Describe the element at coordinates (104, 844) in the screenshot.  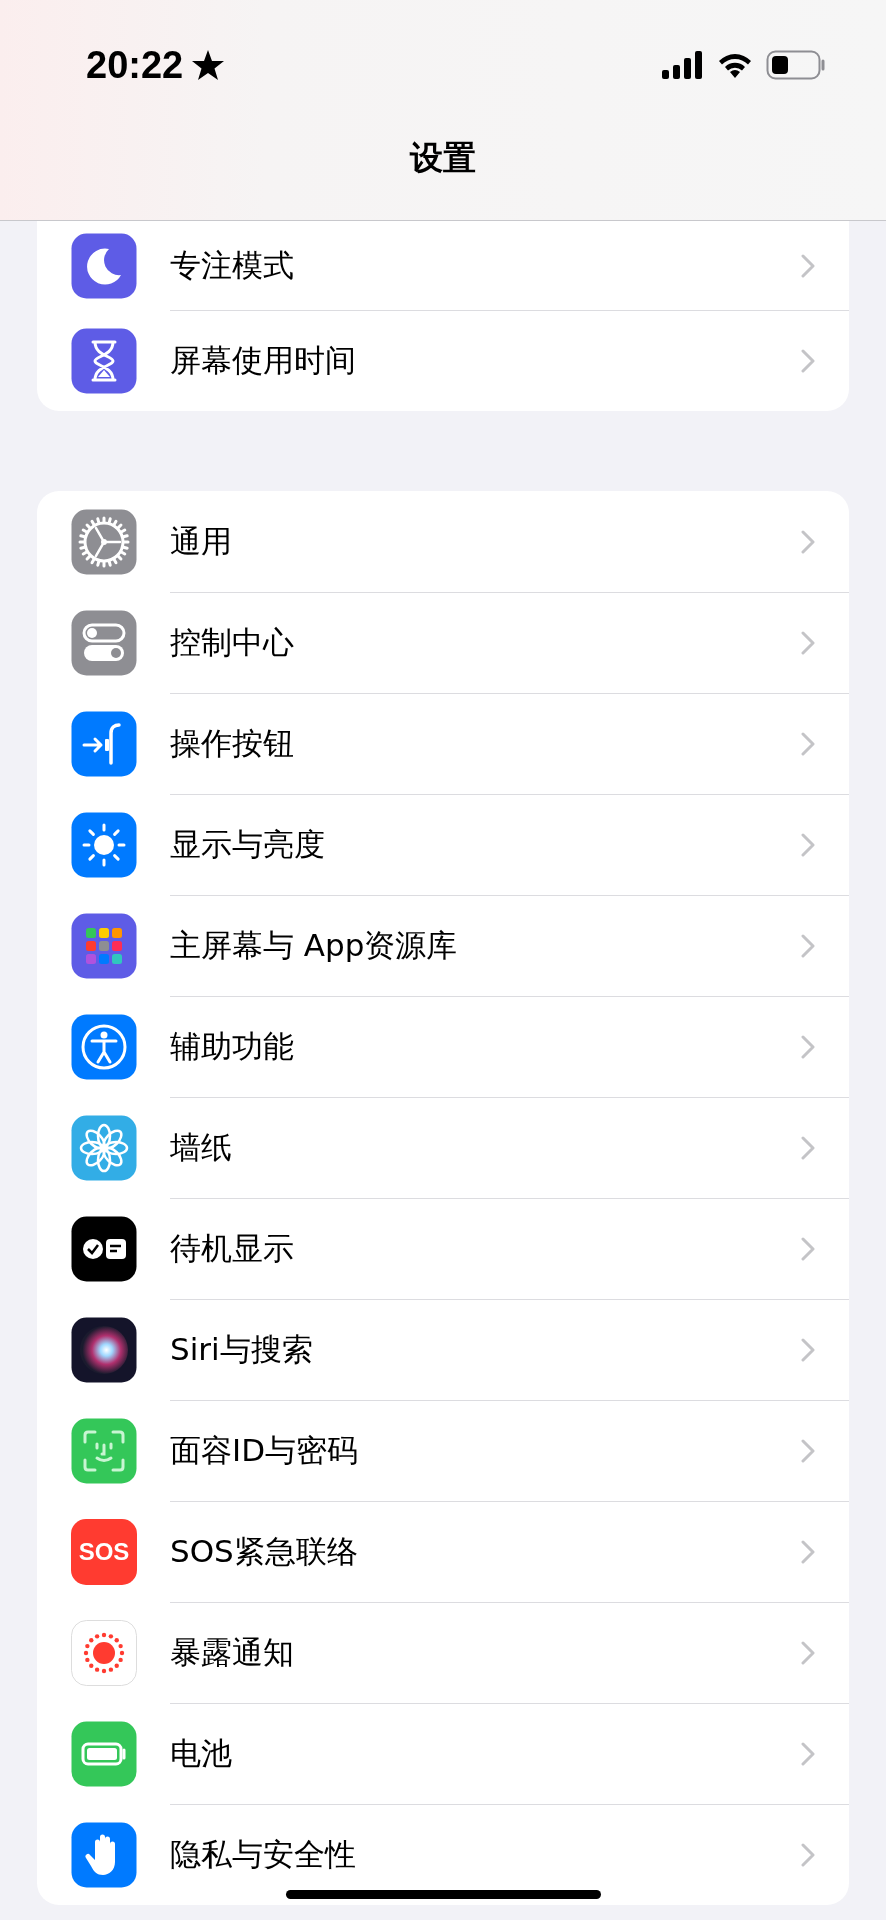
I see `sun-icon` at that location.